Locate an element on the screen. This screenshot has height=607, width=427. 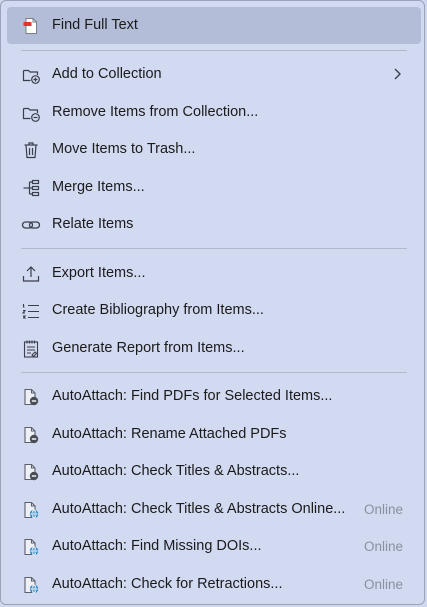
menu-item-autoattach-rename: AutoAttach: Rename Attached PDFs is located at coordinates (214, 434).